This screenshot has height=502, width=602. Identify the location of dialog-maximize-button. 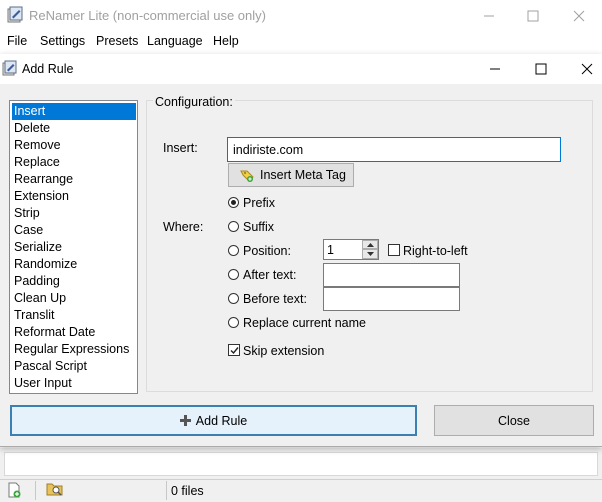
(541, 69).